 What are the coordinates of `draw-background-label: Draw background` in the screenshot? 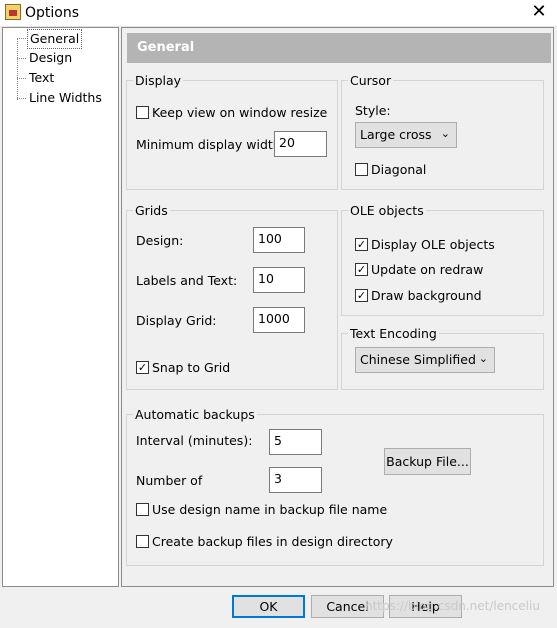 It's located at (426, 295).